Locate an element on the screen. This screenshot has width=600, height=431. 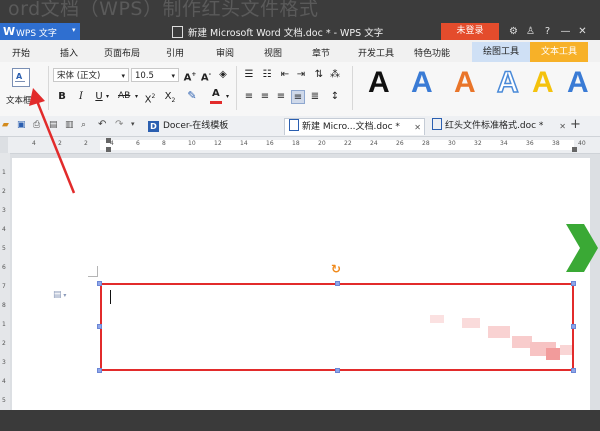
status-bar is located at coordinates (300, 420).